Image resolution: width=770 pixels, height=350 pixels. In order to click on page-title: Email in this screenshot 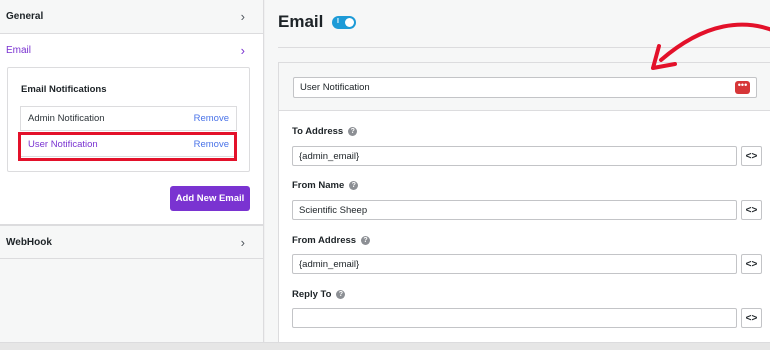, I will do `click(301, 21)`.